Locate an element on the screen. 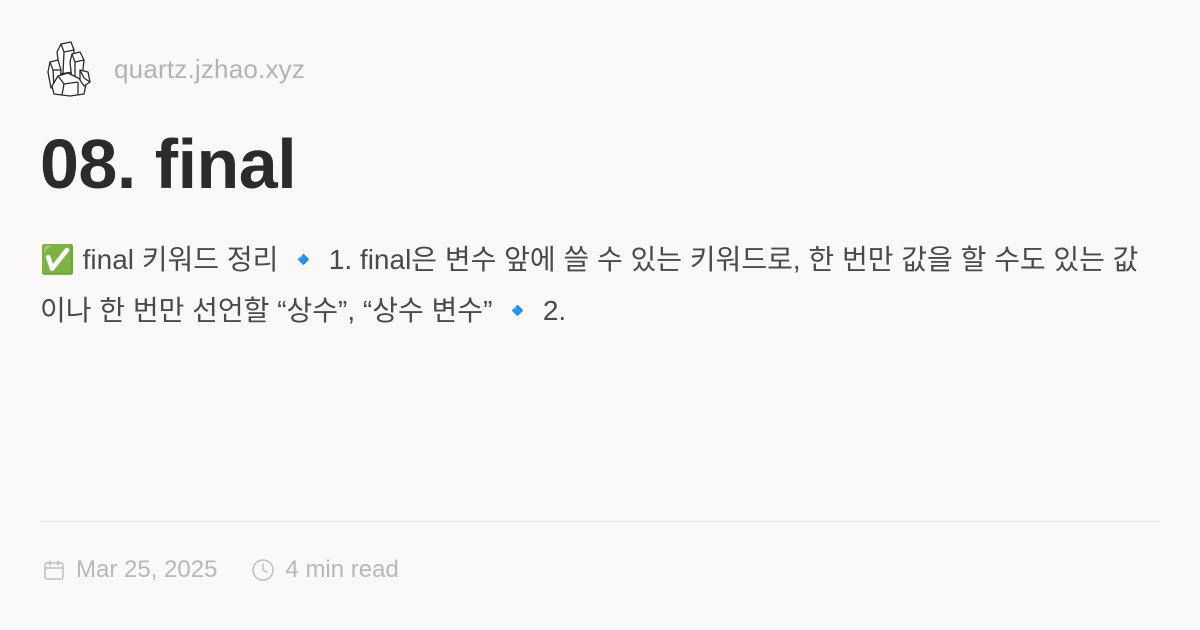 This screenshot has height=630, width=1200. date-info: Mar 25, 2025 is located at coordinates (129, 570).